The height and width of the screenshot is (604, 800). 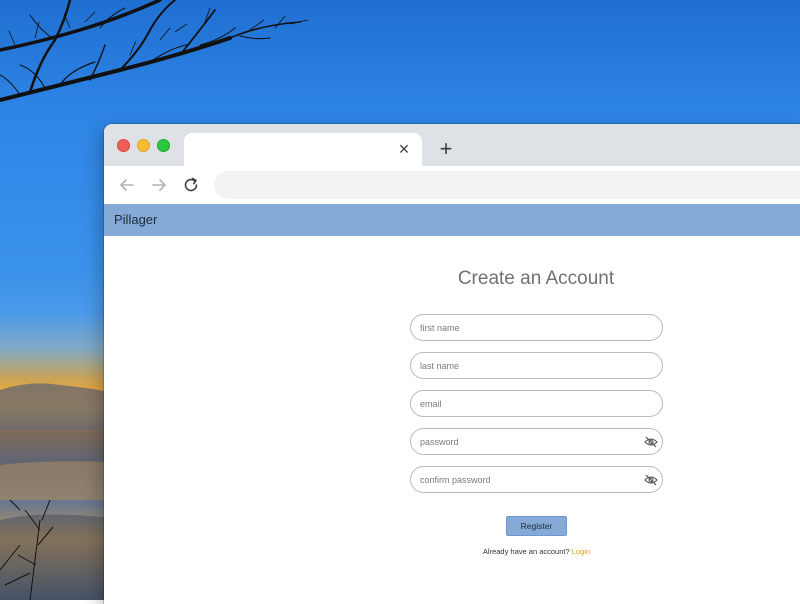 I want to click on login-prompt-text: Already have an account?, so click(x=526, y=551).